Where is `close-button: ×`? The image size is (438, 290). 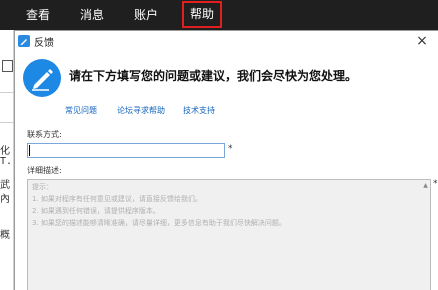
close-button: × is located at coordinates (422, 41).